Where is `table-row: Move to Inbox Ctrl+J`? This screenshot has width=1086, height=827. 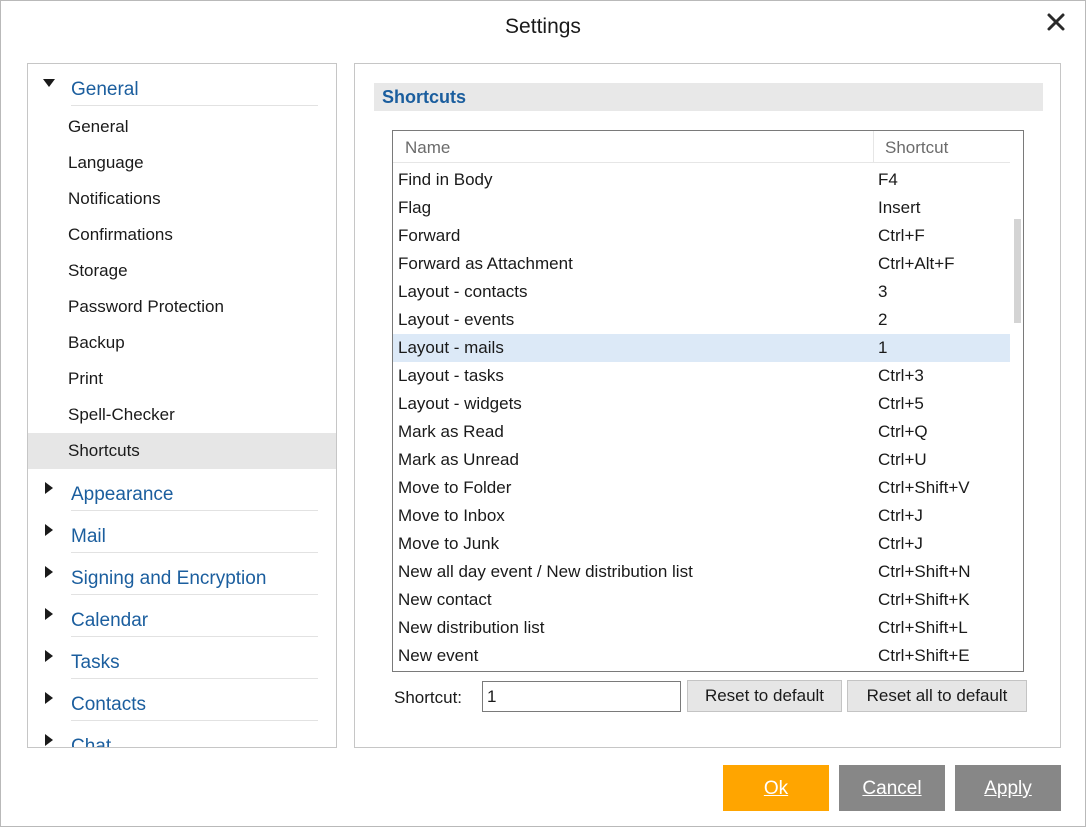 table-row: Move to Inbox Ctrl+J is located at coordinates (702, 516).